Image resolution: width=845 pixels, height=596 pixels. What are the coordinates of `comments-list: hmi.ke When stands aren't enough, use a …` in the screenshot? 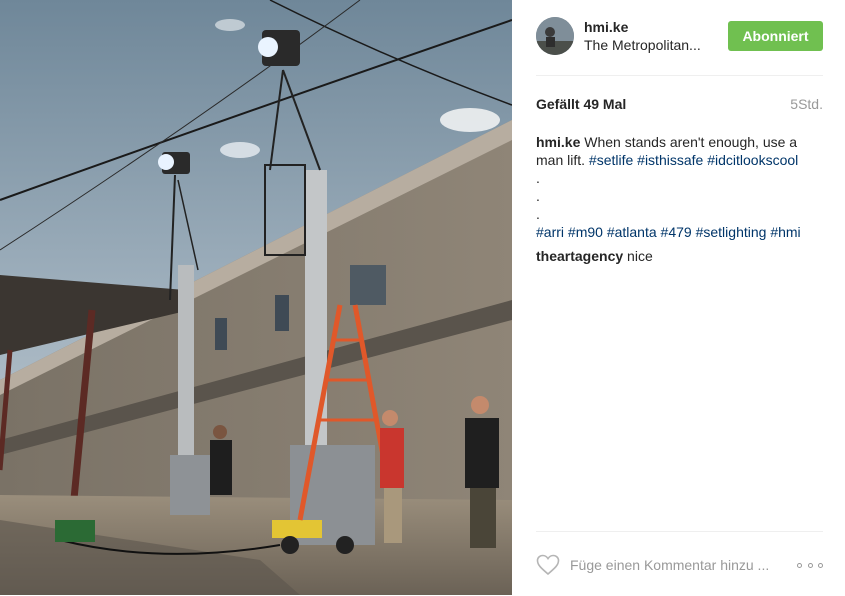 It's located at (681, 202).